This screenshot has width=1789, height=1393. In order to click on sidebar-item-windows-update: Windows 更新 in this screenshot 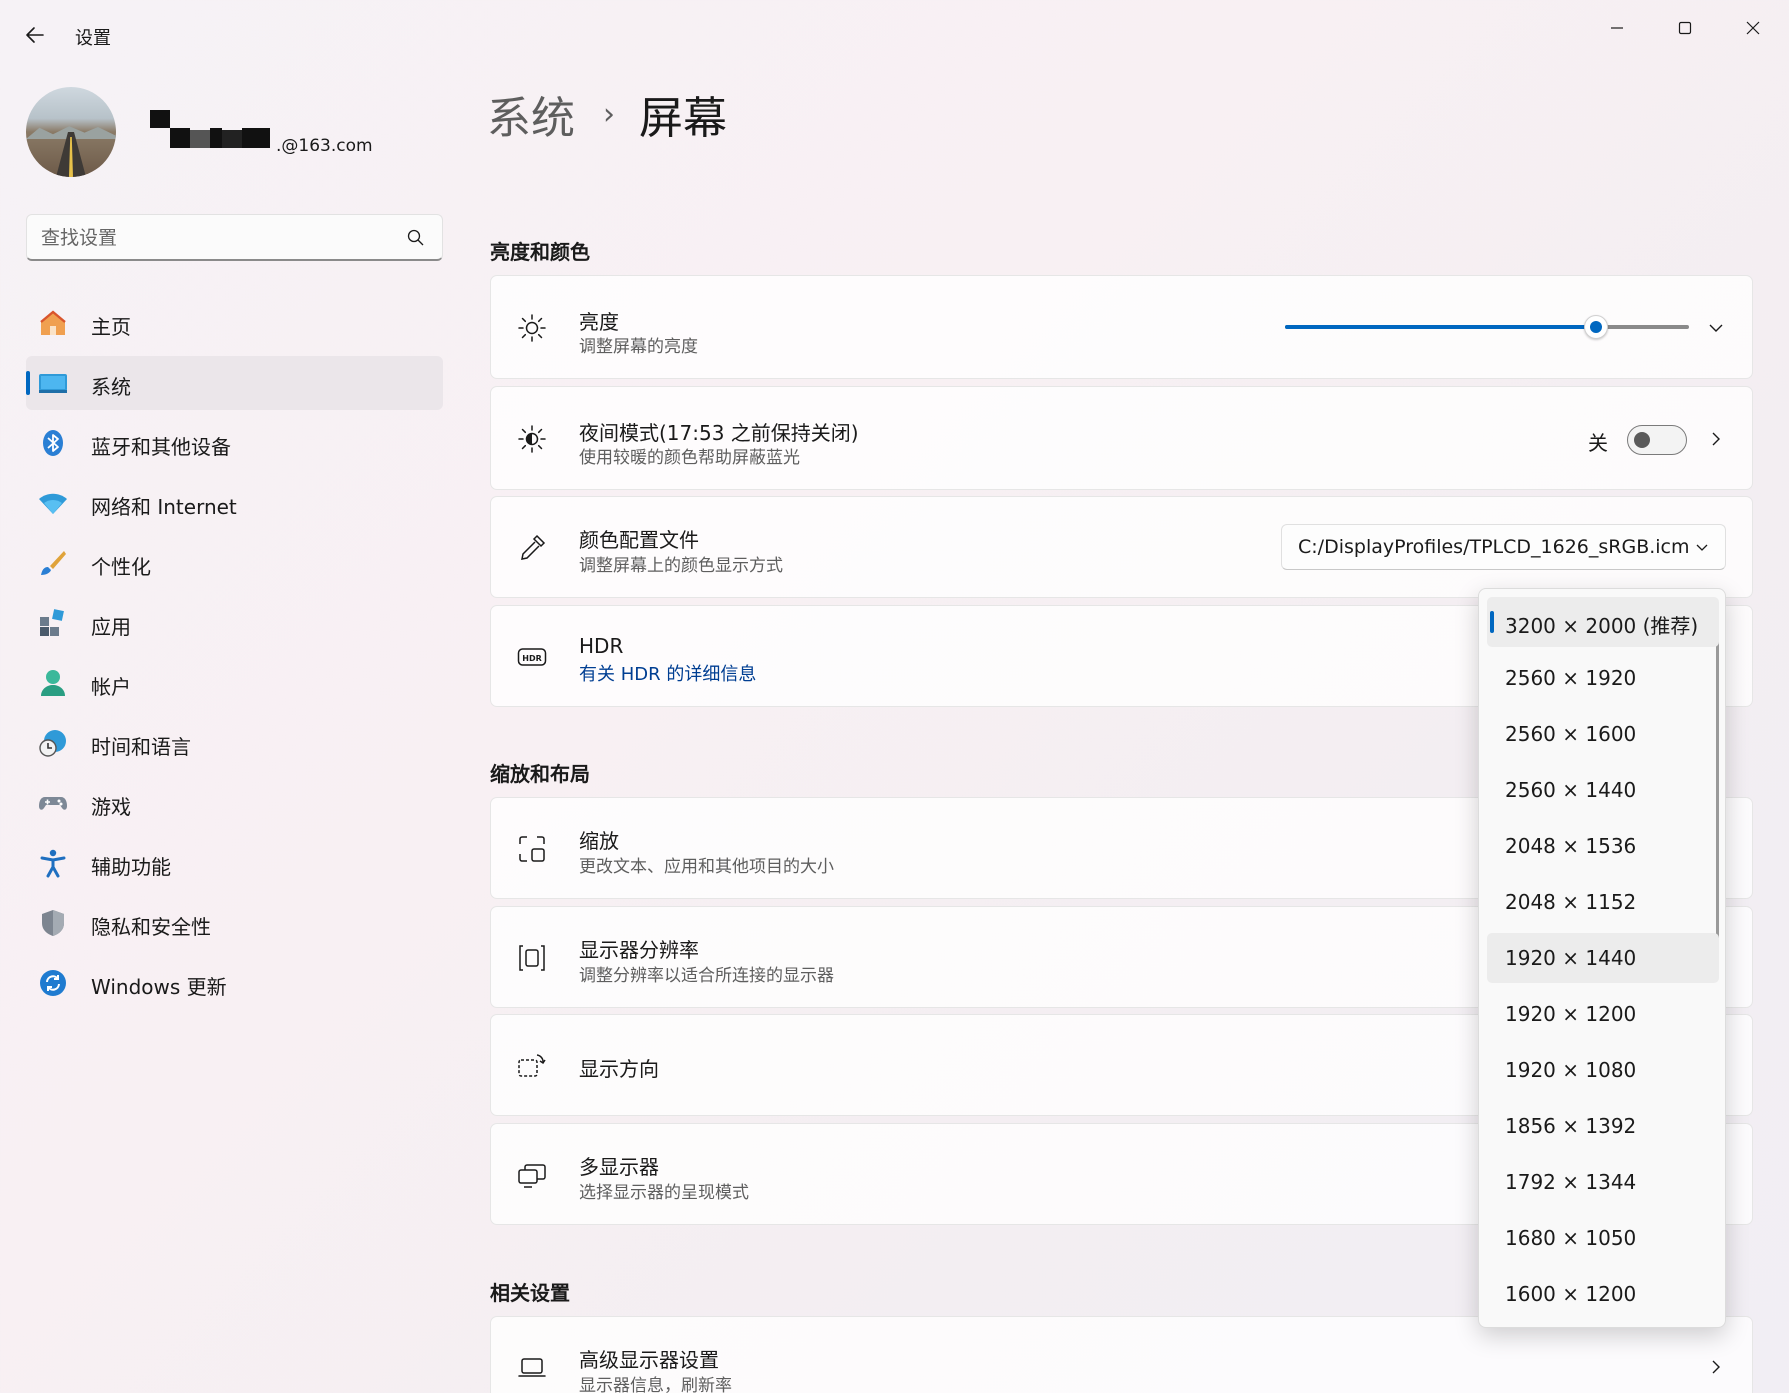, I will do `click(234, 983)`.